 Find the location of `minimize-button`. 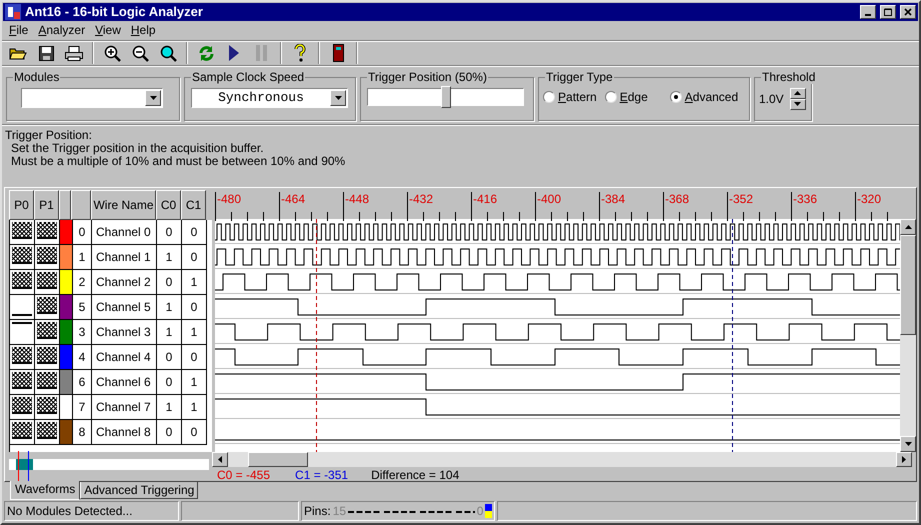

minimize-button is located at coordinates (868, 12).